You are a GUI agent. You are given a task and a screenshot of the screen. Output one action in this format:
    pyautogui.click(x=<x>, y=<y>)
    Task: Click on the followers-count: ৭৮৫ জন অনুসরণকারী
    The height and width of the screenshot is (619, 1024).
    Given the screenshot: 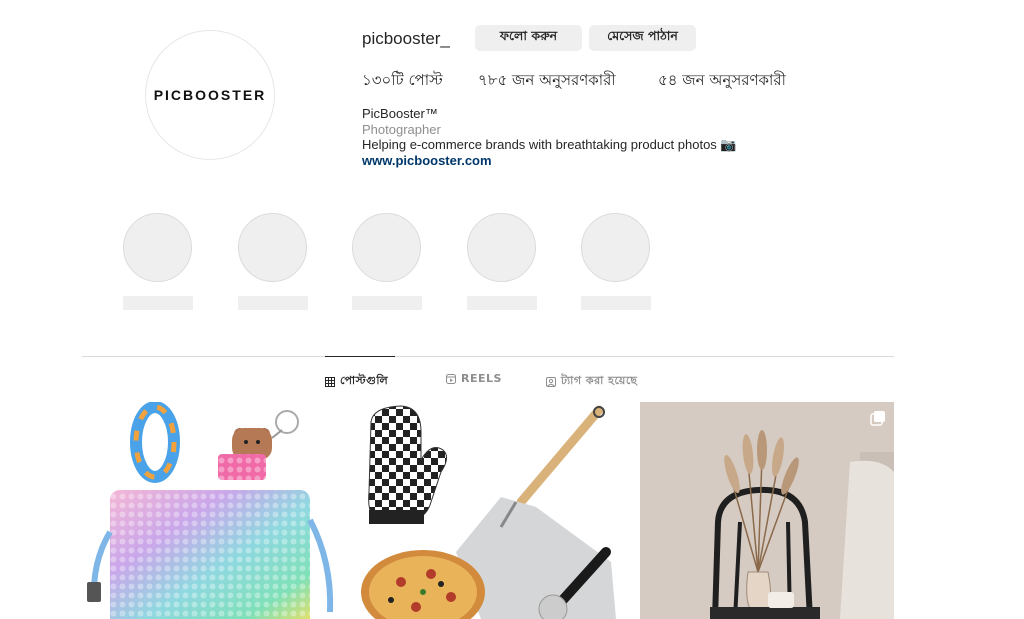 What is the action you would take?
    pyautogui.click(x=547, y=81)
    